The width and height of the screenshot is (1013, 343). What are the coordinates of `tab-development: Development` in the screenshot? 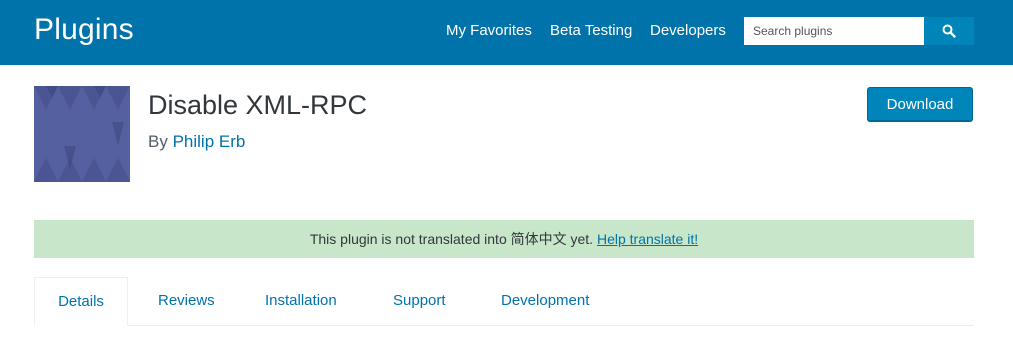 It's located at (545, 301).